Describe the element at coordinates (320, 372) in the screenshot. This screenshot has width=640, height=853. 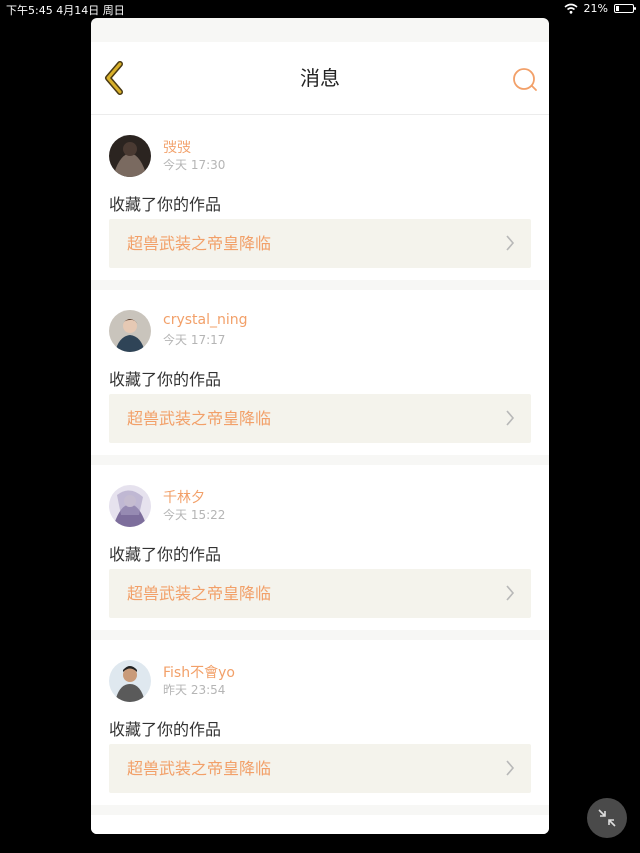
I see `message-card: crystal_ning 今天 17:17 收藏了你的作品 超兽武装之帝皇降临` at that location.